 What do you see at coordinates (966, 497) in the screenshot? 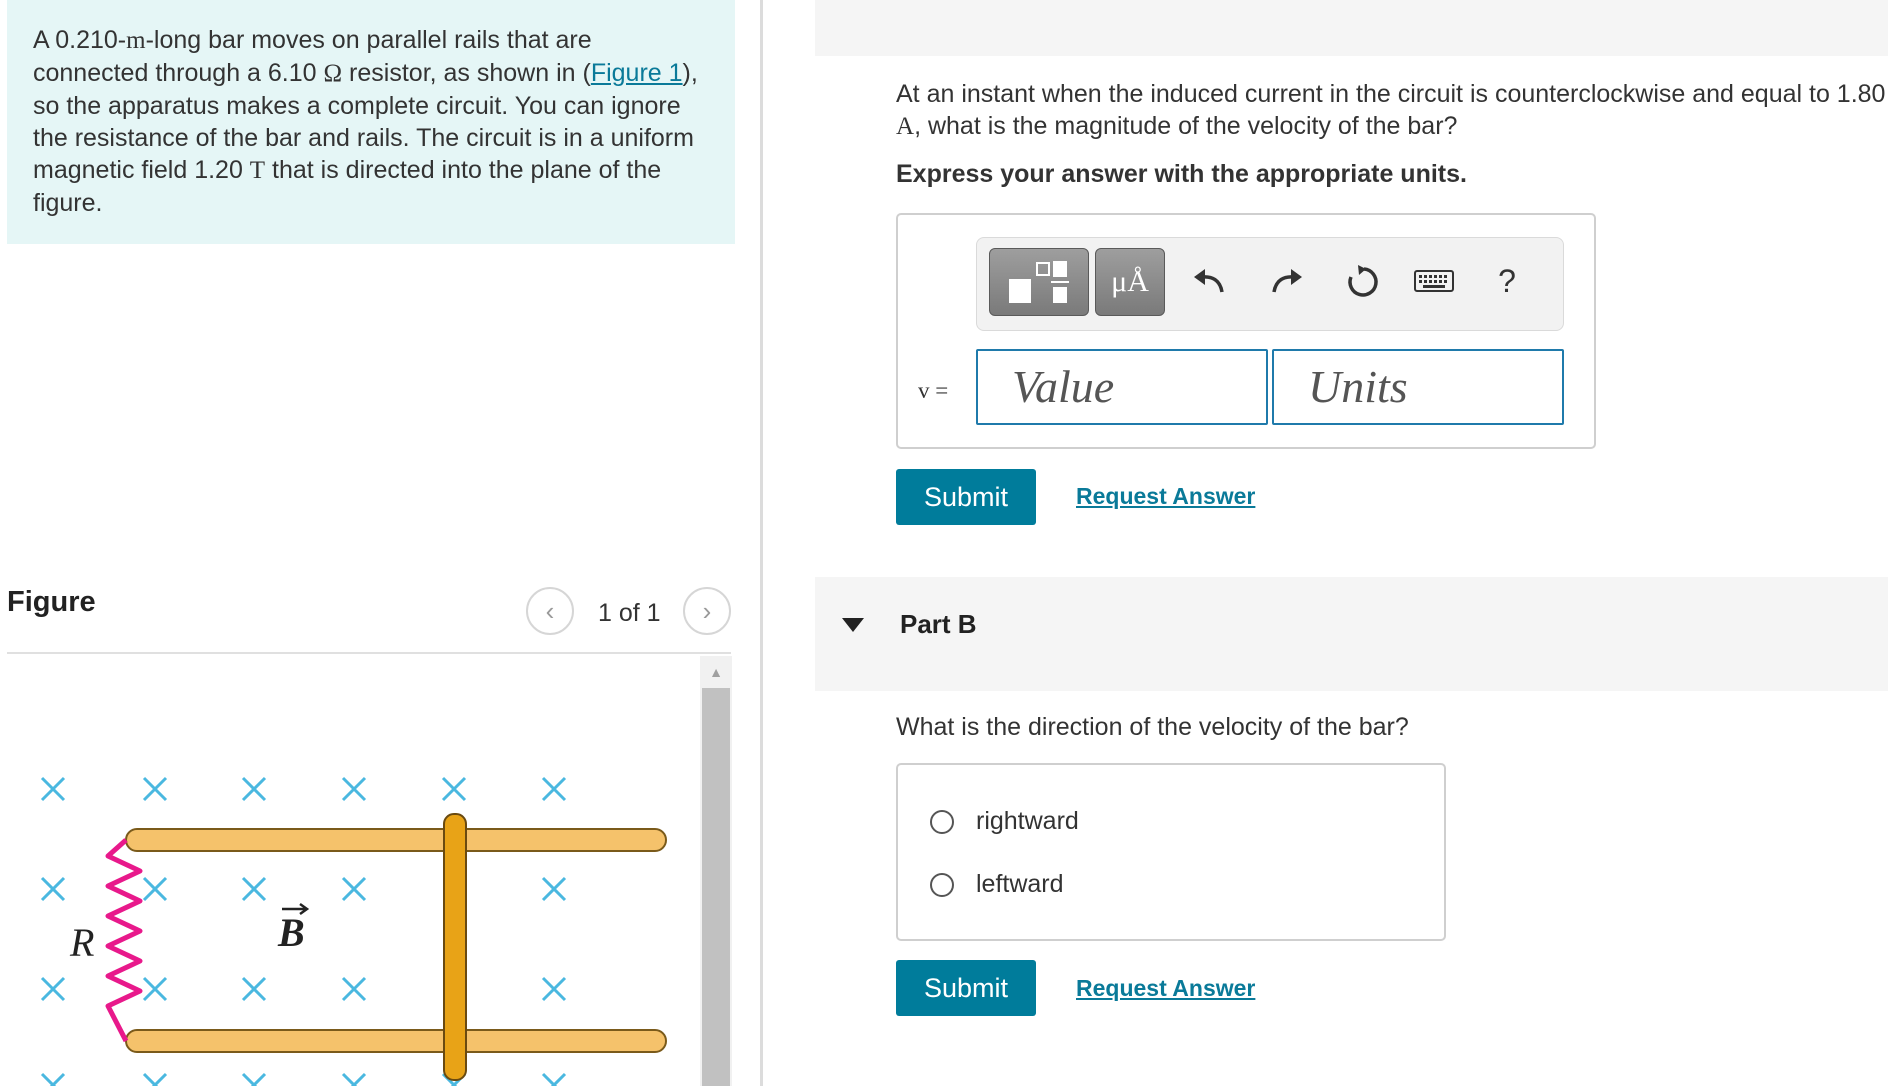
I see `submit-button-part-a: Submit` at bounding box center [966, 497].